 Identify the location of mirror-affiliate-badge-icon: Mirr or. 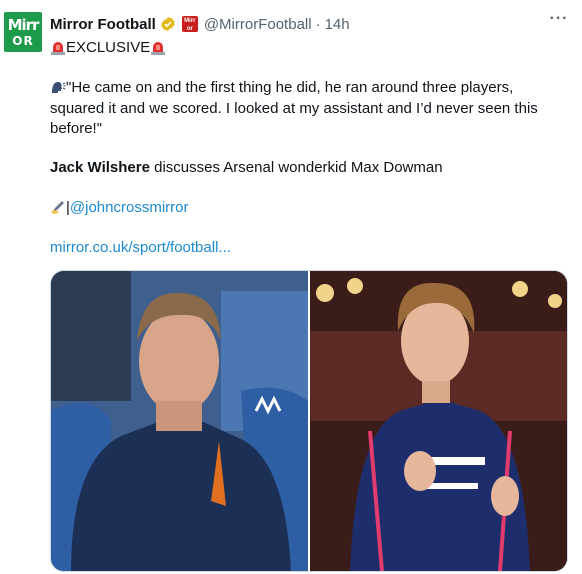
(189, 24).